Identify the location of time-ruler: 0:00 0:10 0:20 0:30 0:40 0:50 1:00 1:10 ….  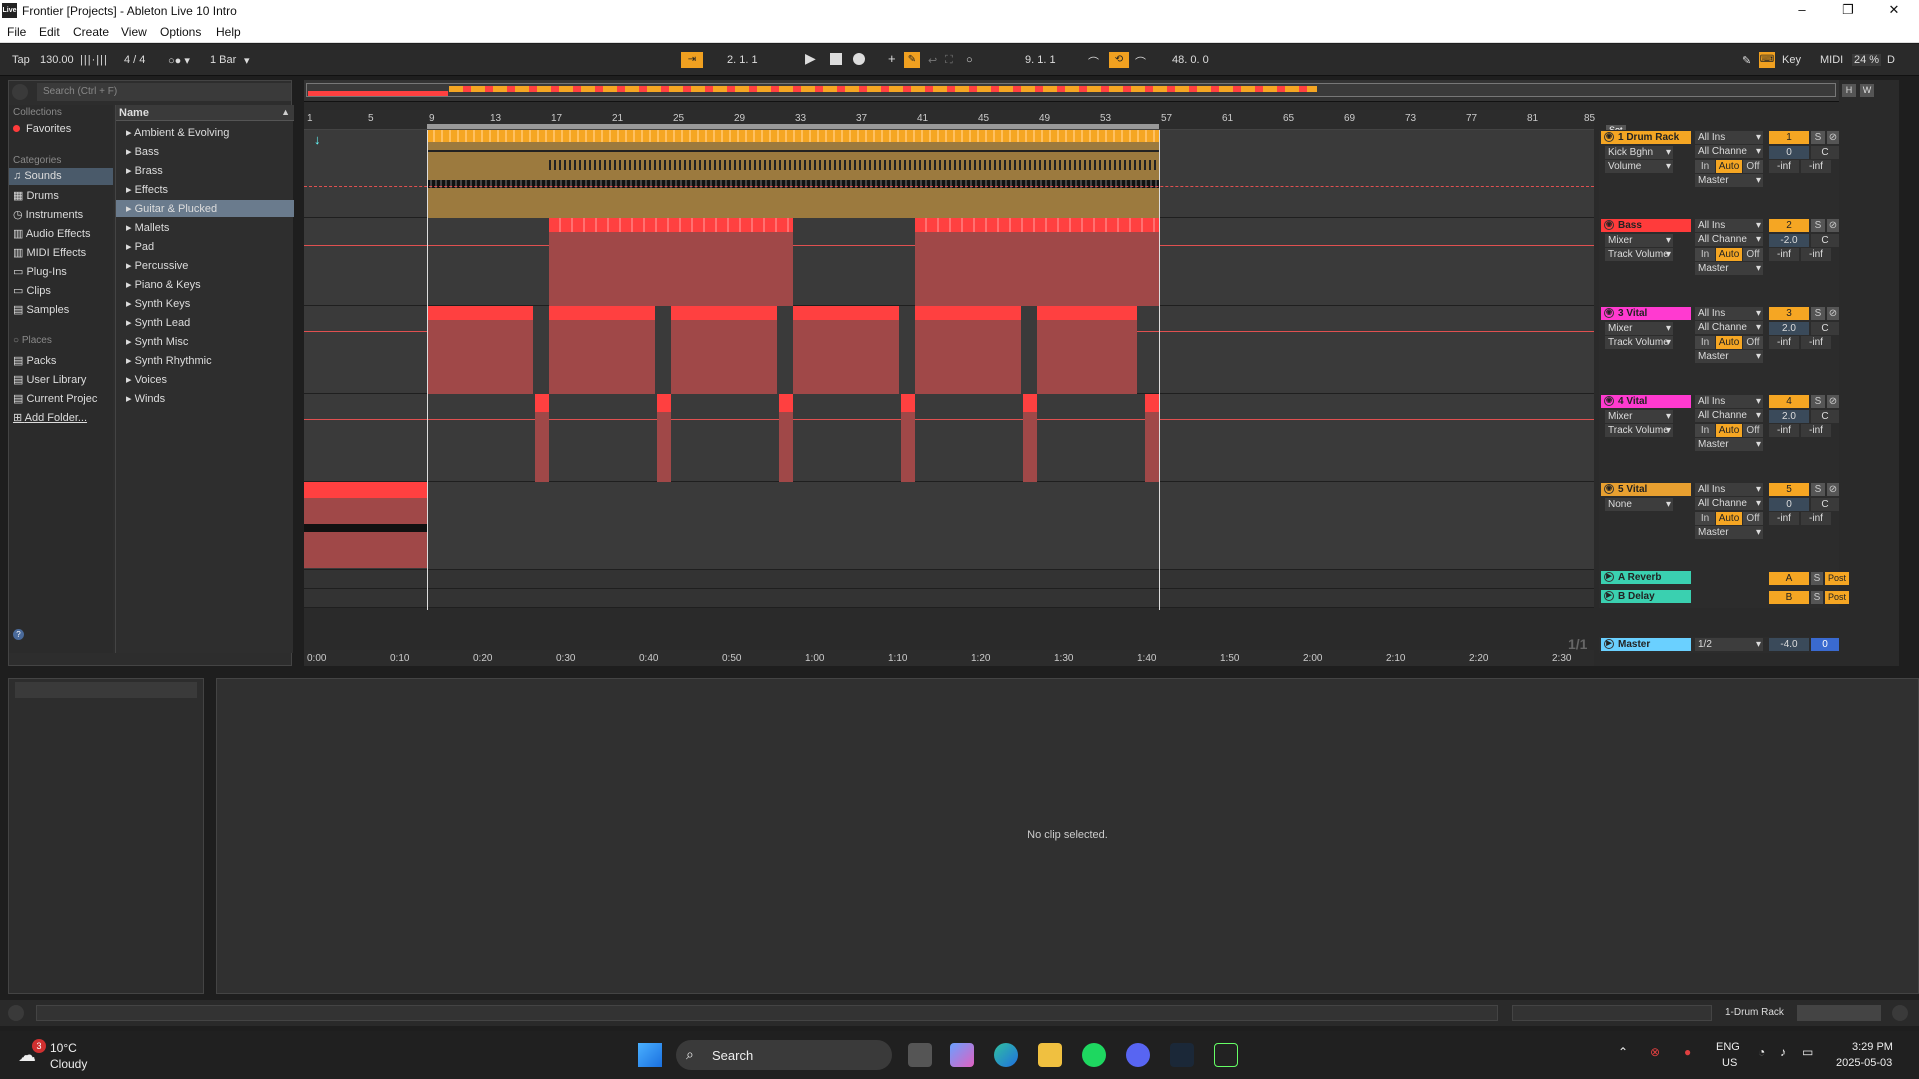
(949, 658).